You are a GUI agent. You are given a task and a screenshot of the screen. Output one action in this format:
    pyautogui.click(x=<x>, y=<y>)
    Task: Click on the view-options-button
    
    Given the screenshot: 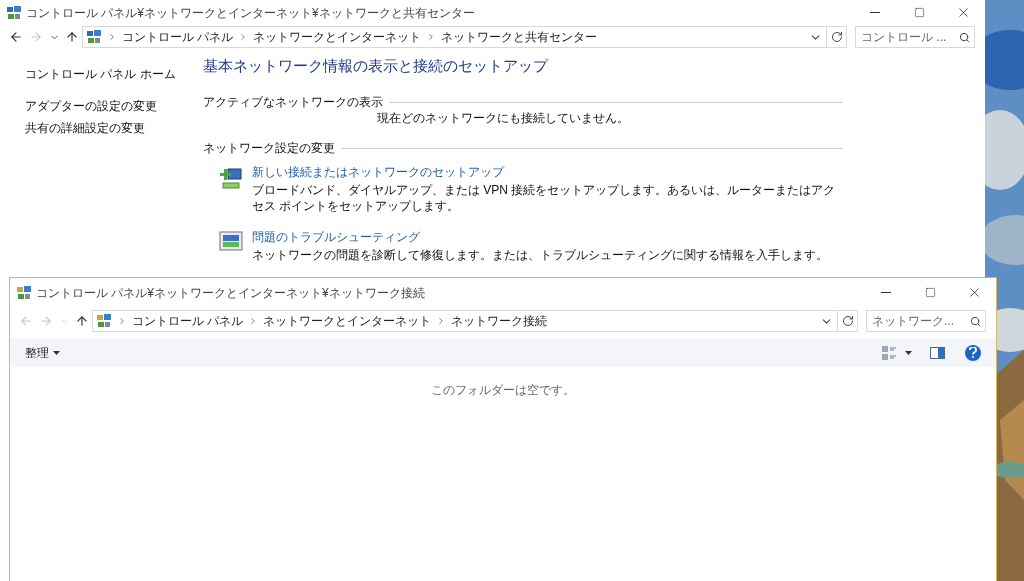 What is the action you would take?
    pyautogui.click(x=896, y=352)
    